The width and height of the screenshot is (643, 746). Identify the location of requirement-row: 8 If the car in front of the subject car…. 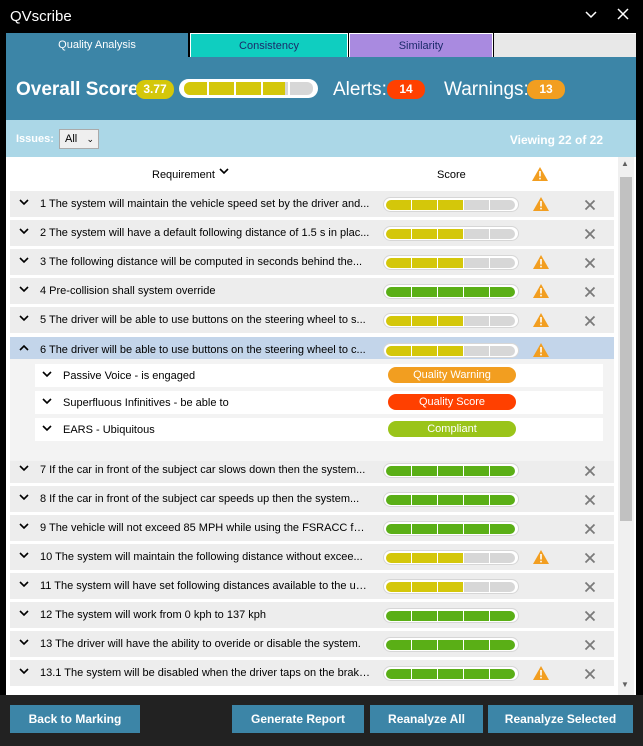
(312, 499).